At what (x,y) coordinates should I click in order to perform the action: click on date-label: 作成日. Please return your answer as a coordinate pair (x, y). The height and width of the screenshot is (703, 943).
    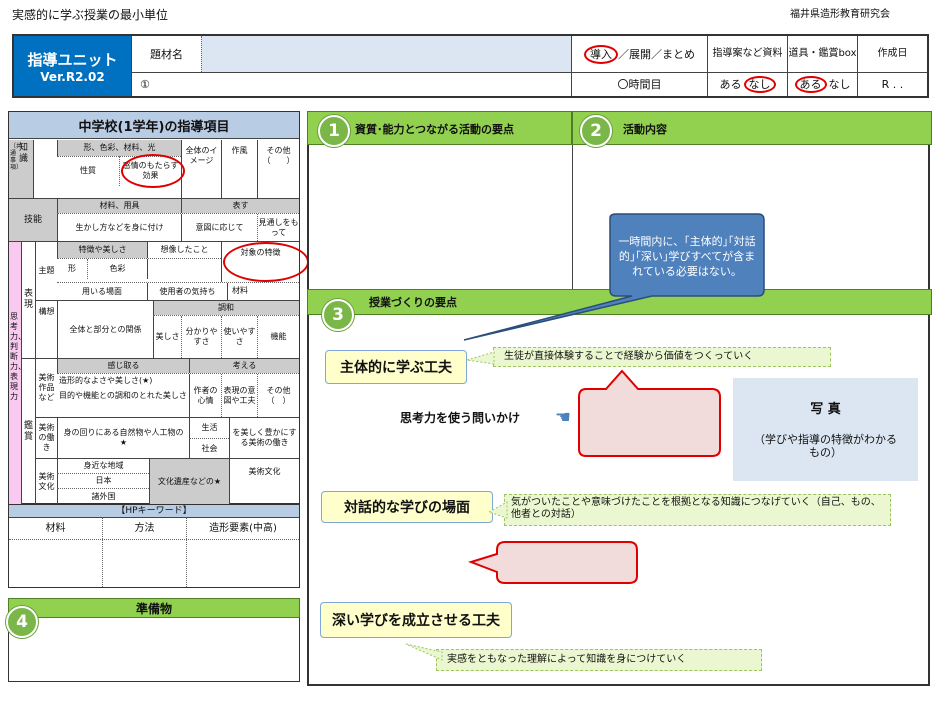
    Looking at the image, I should click on (892, 54).